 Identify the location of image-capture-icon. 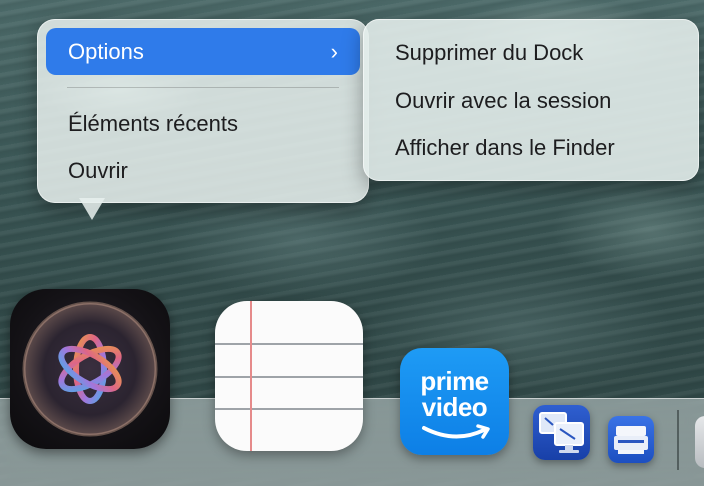
(631, 439).